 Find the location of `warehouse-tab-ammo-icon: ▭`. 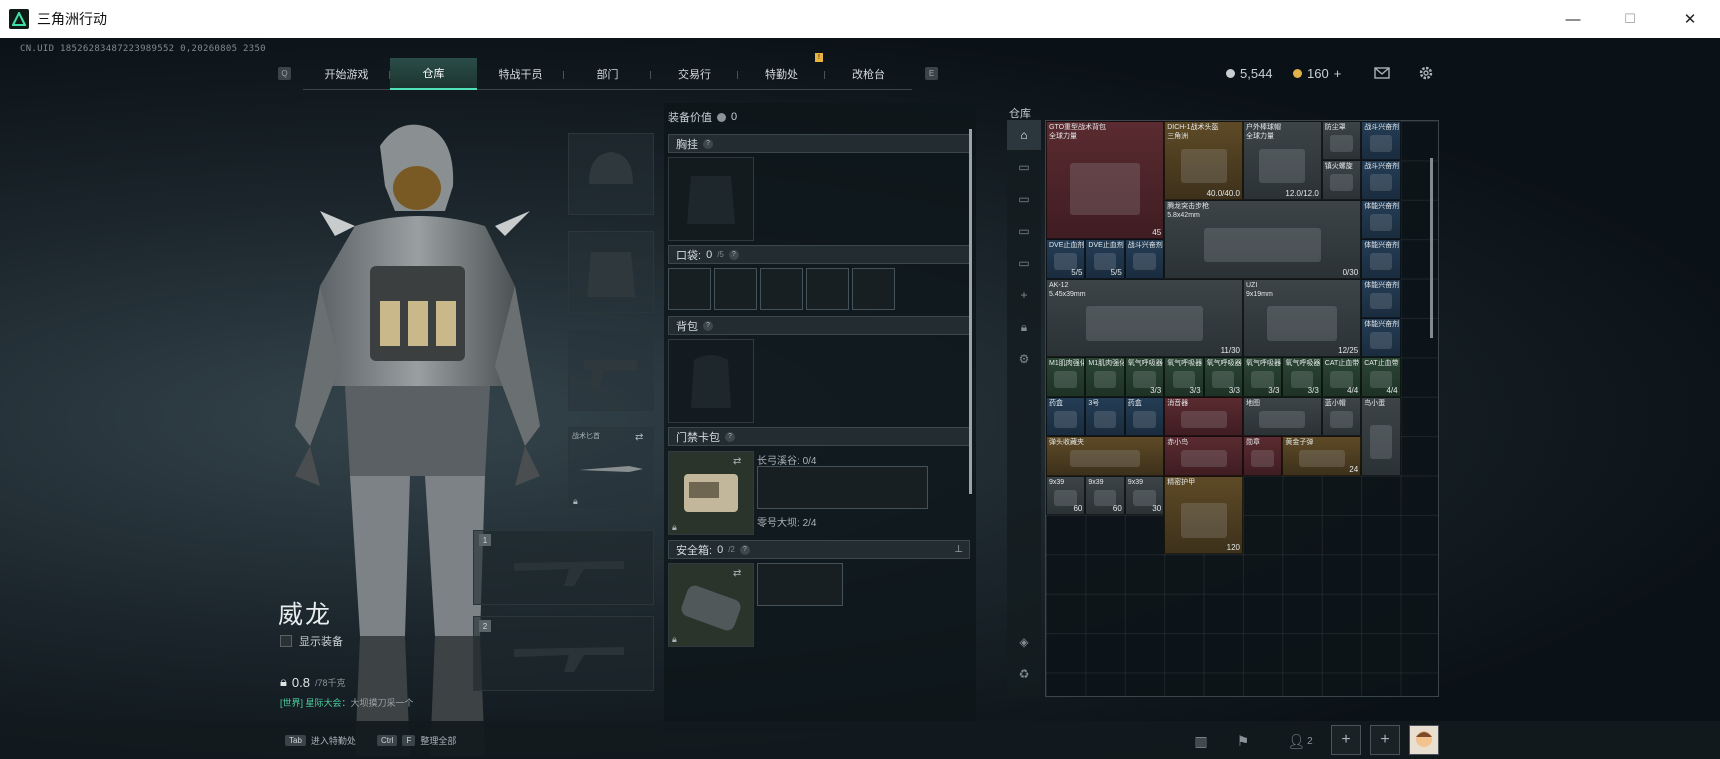

warehouse-tab-ammo-icon: ▭ is located at coordinates (1024, 231).